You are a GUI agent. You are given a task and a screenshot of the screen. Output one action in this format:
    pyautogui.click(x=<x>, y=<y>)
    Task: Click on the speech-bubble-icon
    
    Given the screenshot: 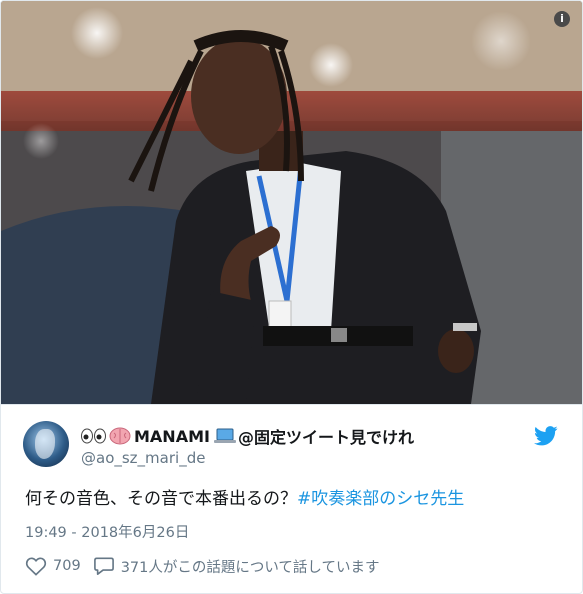 What is the action you would take?
    pyautogui.click(x=103, y=566)
    